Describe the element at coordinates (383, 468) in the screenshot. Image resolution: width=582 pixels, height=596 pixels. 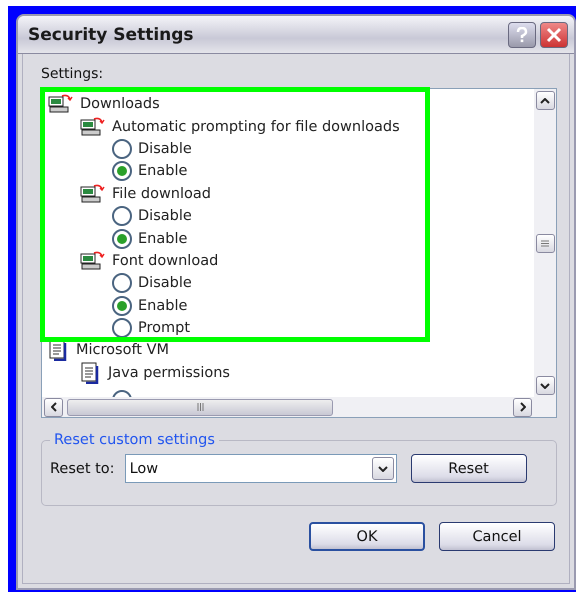
I see `dropdown-caret-icon` at that location.